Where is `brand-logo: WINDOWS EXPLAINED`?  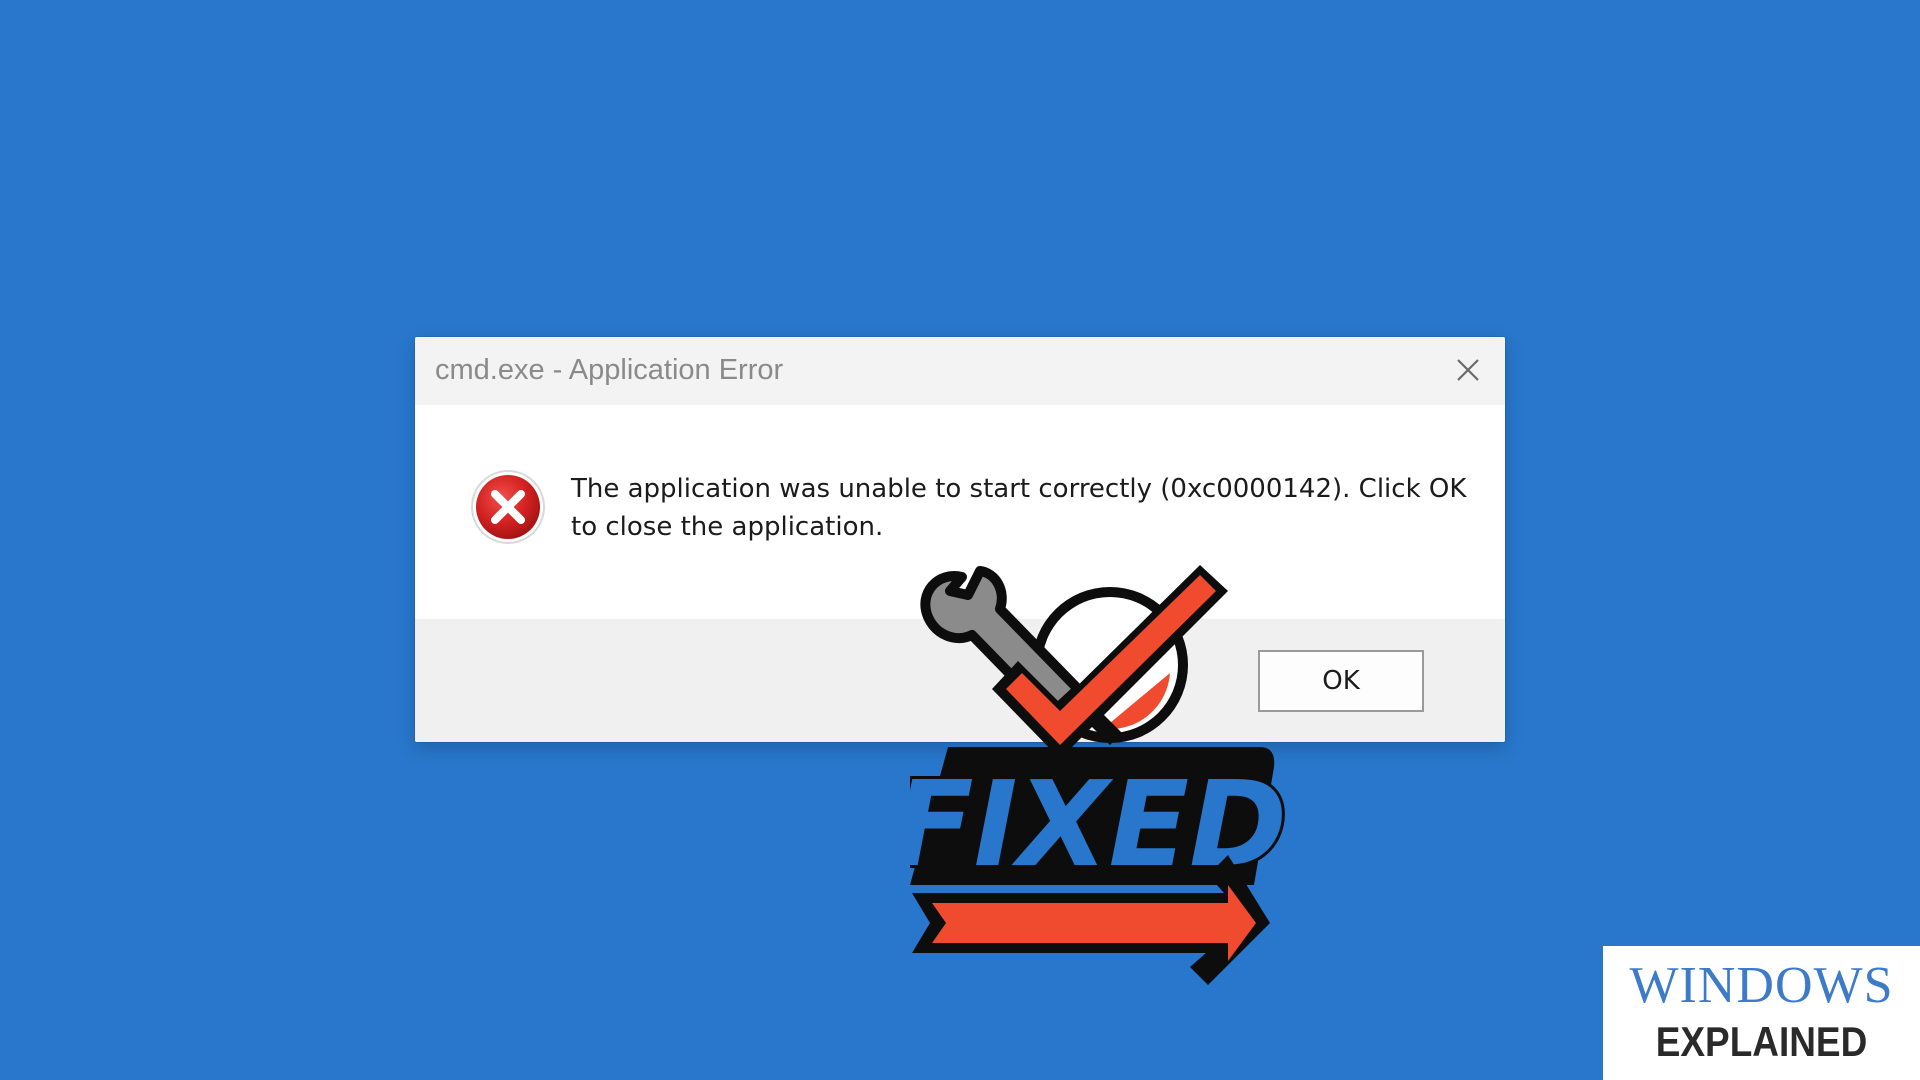 brand-logo: WINDOWS EXPLAINED is located at coordinates (1761, 1013).